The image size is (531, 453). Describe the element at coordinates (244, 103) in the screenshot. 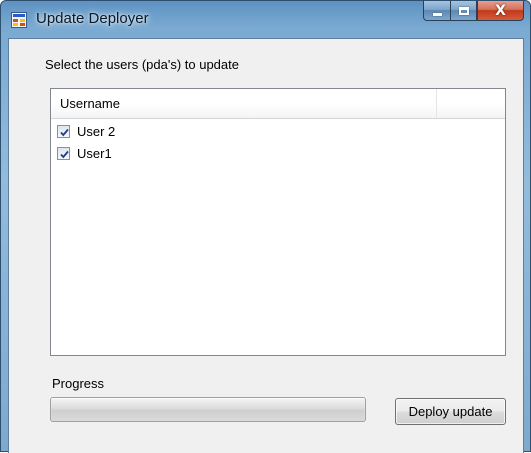

I see `column-header-username: Username` at that location.